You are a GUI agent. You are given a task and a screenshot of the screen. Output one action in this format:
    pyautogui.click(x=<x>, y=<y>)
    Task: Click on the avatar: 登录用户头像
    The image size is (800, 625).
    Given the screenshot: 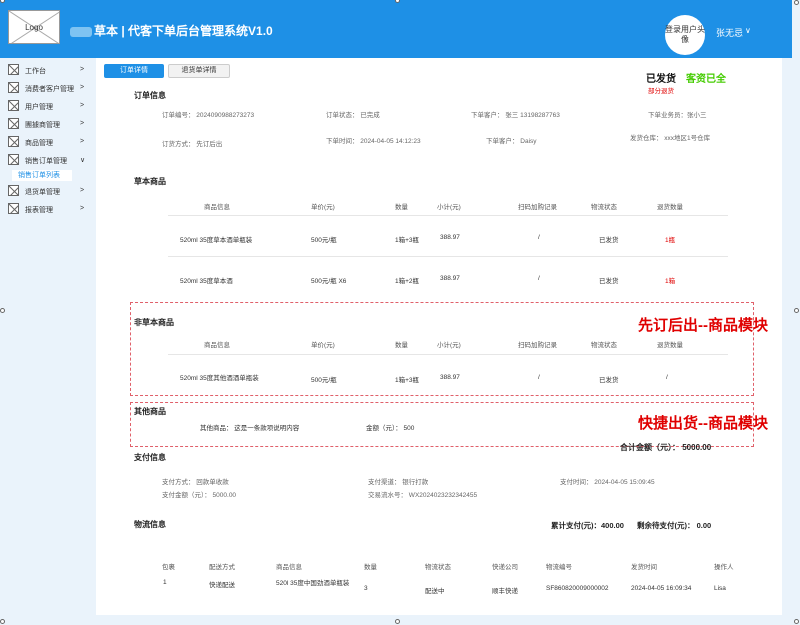 What is the action you would take?
    pyautogui.click(x=685, y=35)
    